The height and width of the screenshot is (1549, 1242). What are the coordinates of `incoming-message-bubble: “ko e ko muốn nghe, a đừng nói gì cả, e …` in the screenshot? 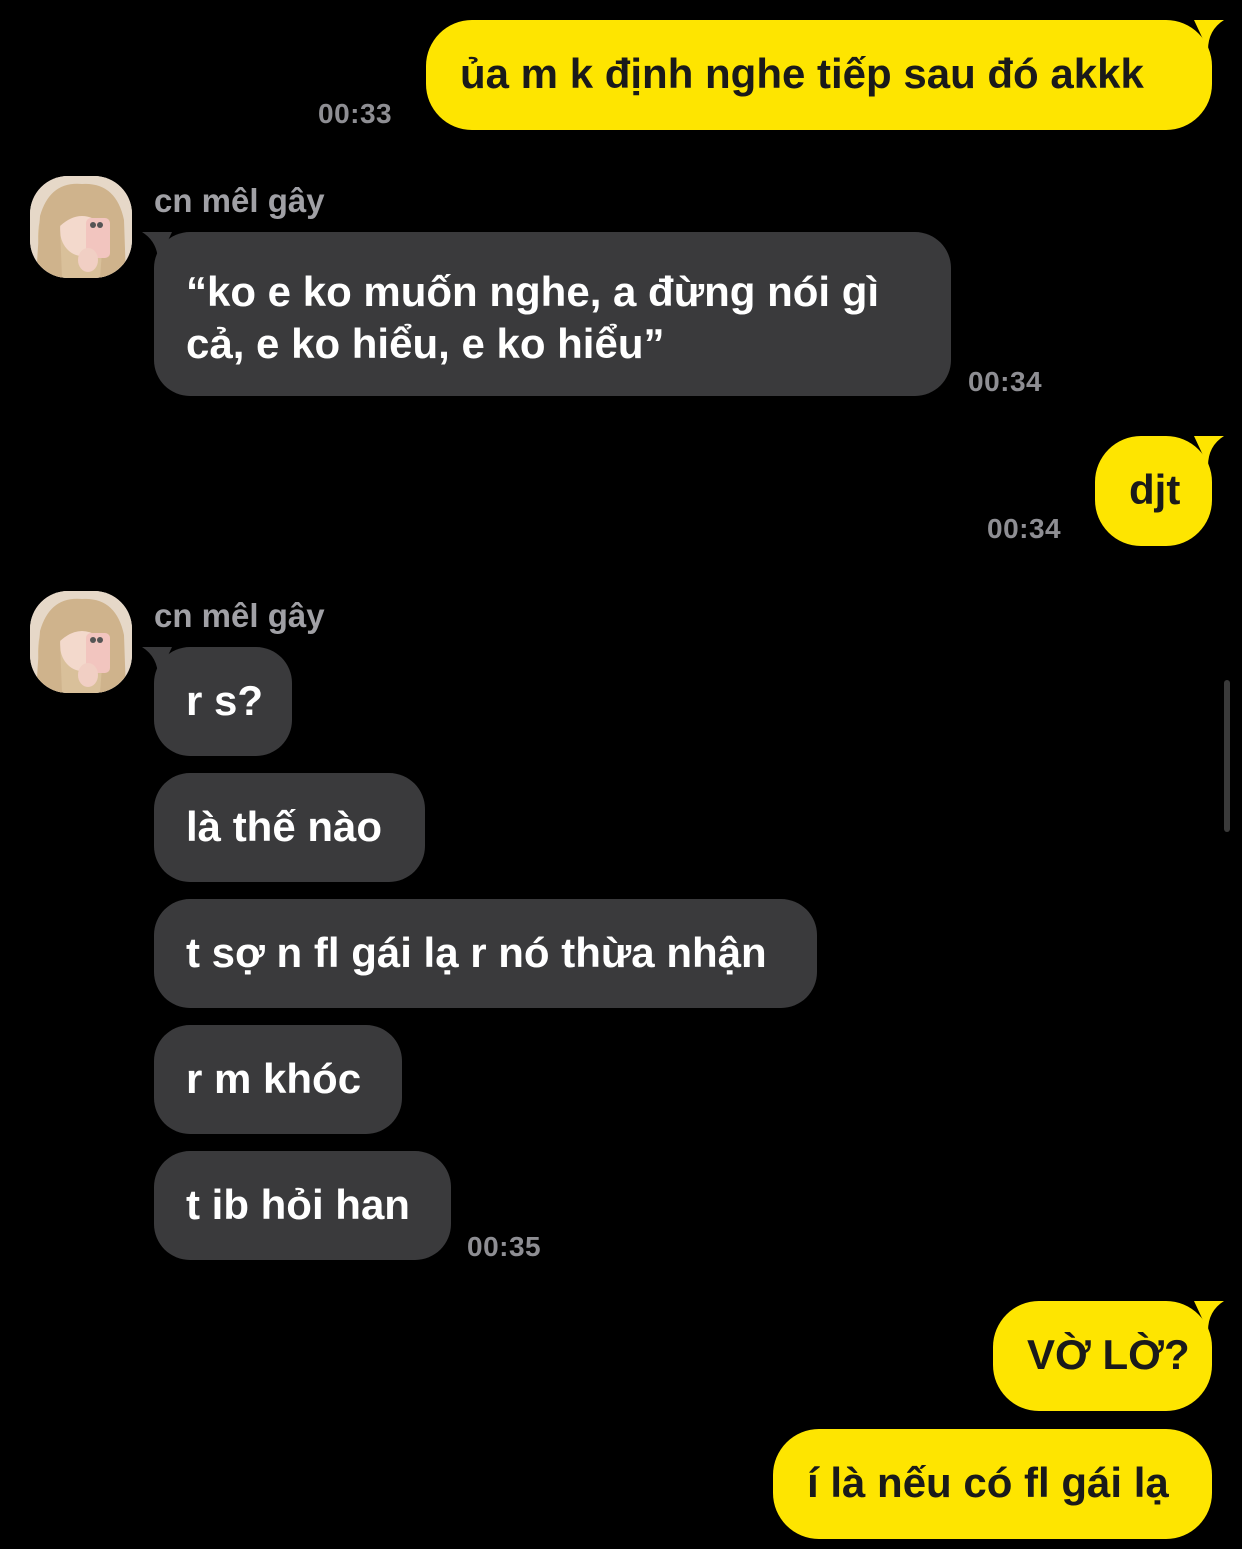 It's located at (546, 314).